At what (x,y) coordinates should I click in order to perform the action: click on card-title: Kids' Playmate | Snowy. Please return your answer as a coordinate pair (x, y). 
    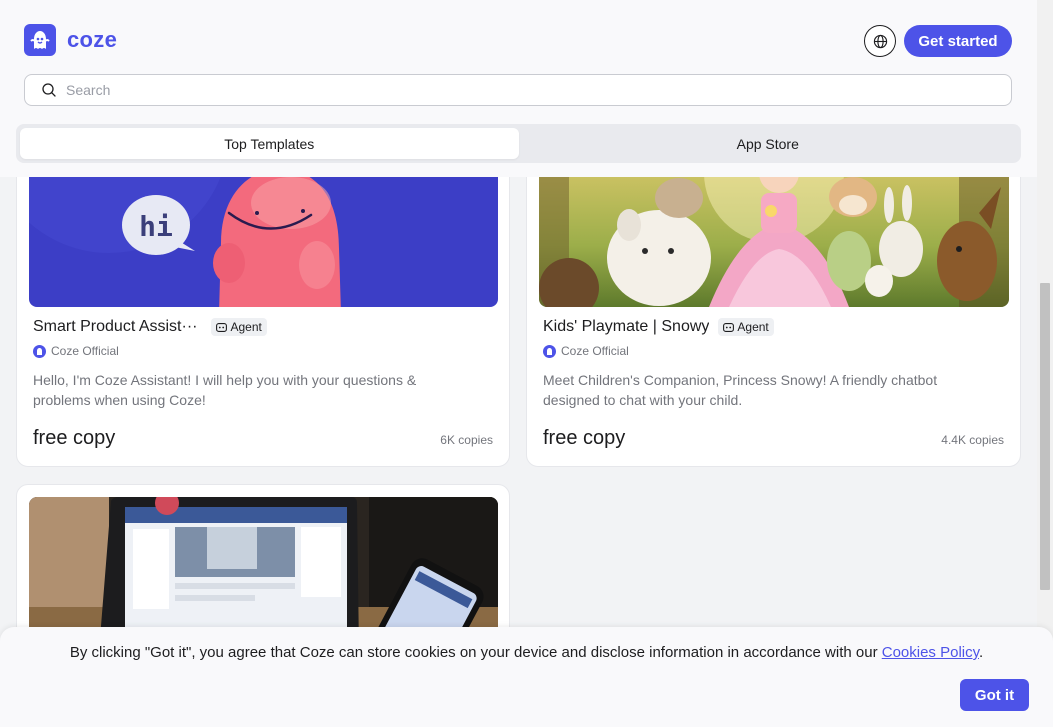
    Looking at the image, I should click on (626, 327).